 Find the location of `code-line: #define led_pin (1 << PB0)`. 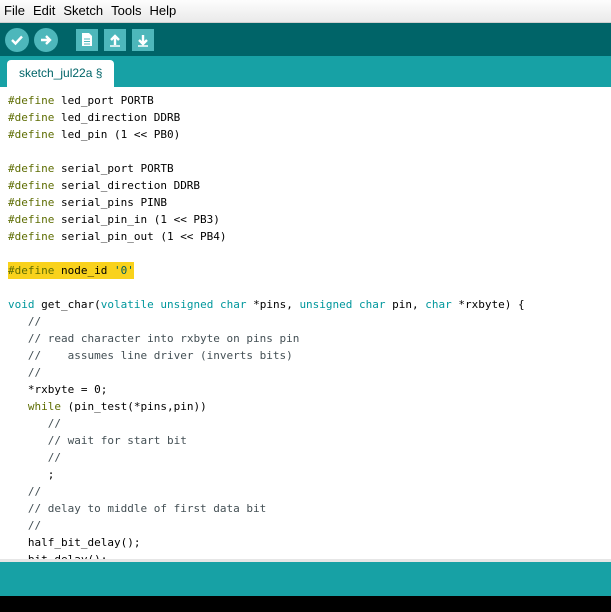

code-line: #define led_pin (1 << PB0) is located at coordinates (94, 134).